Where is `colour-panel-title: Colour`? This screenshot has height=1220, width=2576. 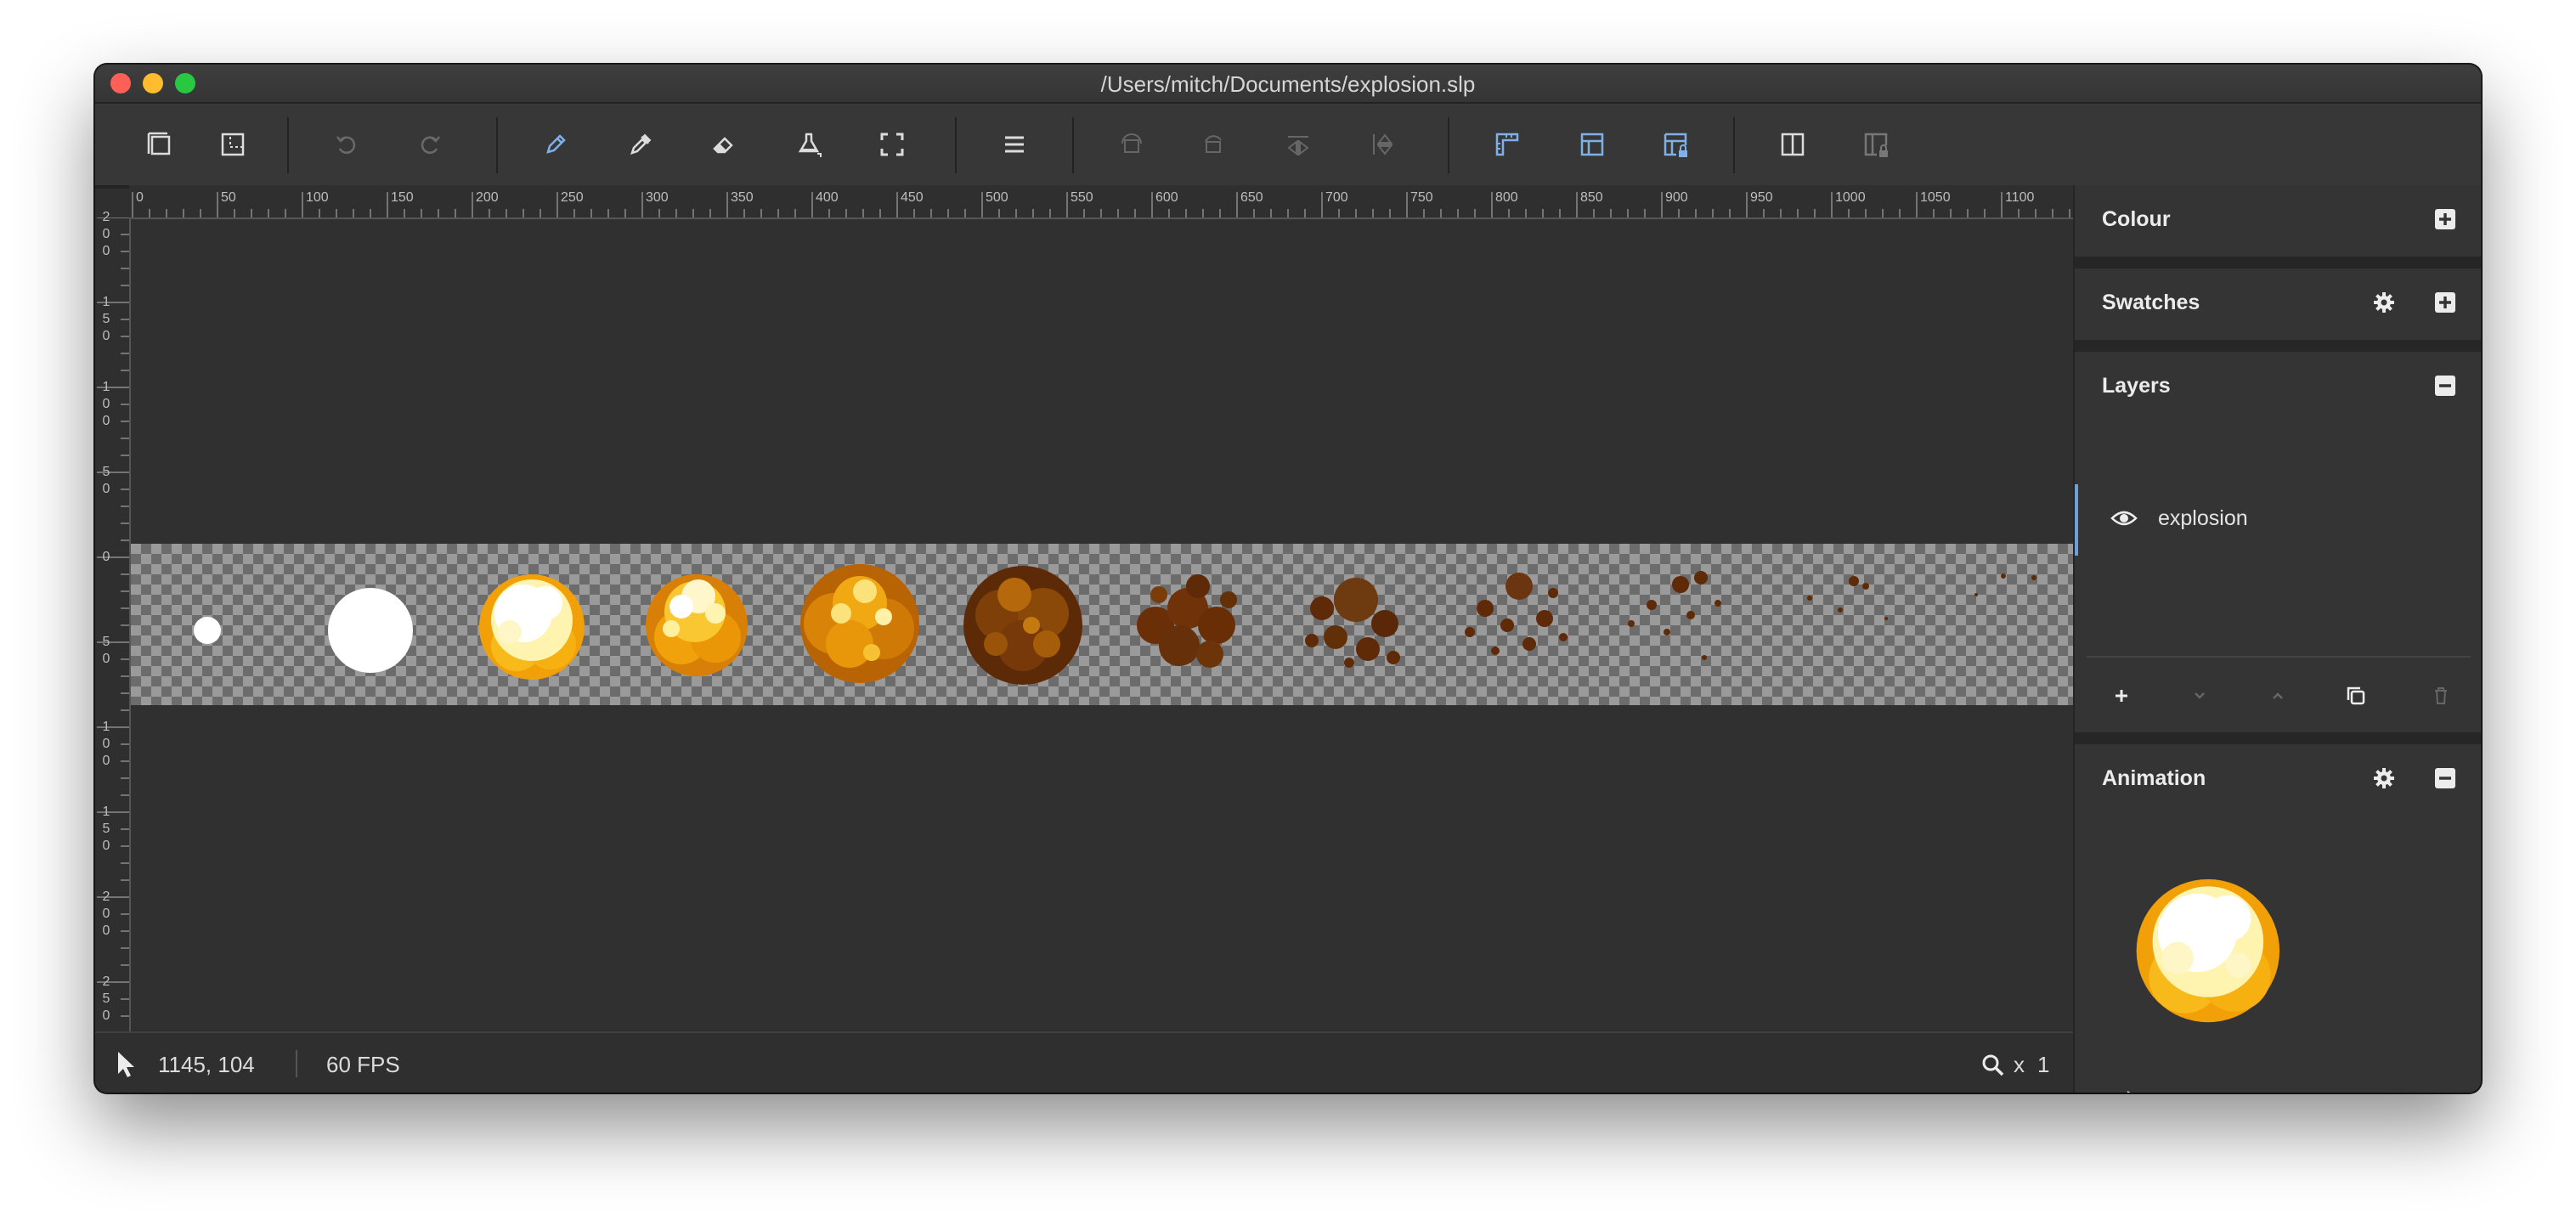 colour-panel-title: Colour is located at coordinates (2137, 219).